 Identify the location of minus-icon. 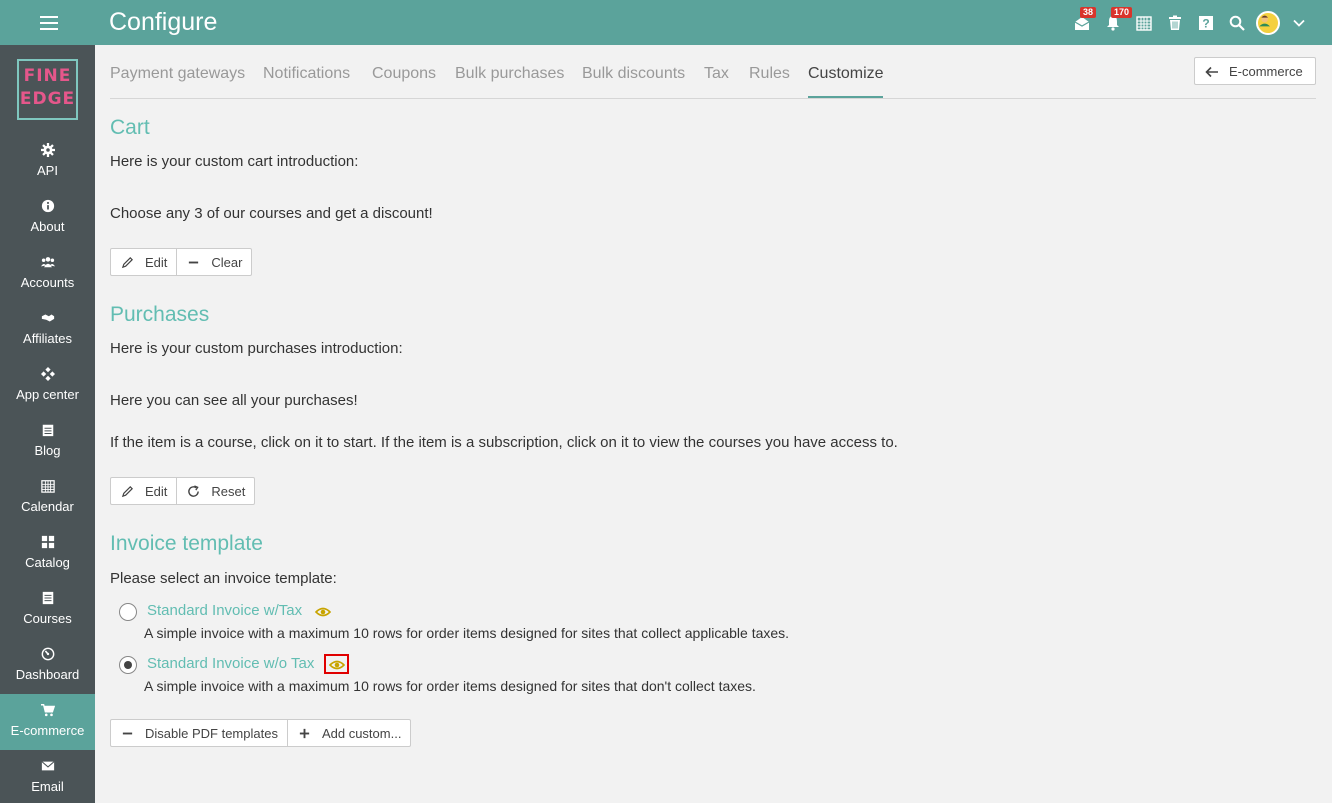
(194, 262).